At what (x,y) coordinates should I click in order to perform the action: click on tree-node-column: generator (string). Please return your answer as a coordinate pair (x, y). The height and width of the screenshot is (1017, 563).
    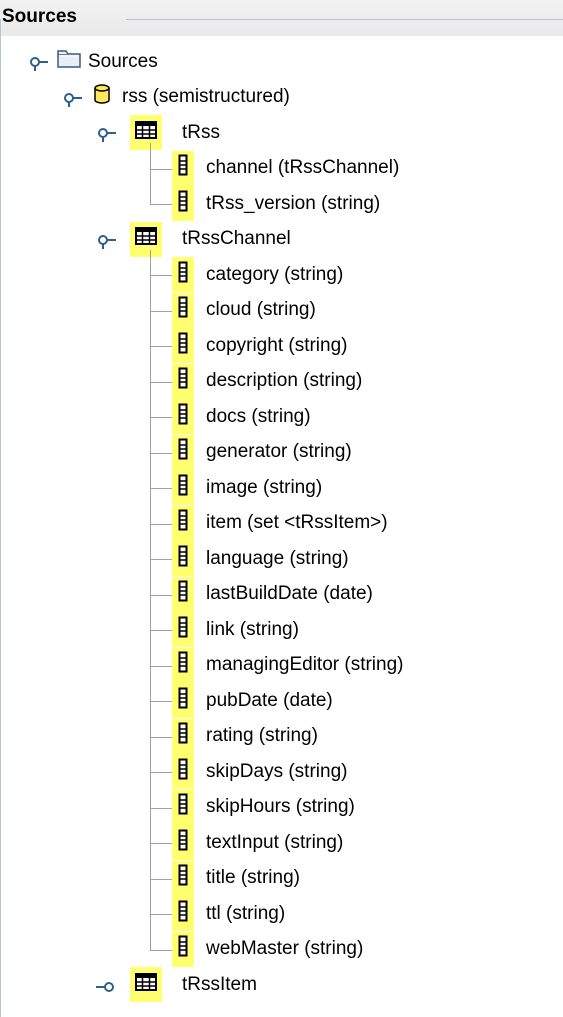
    Looking at the image, I should click on (262, 452).